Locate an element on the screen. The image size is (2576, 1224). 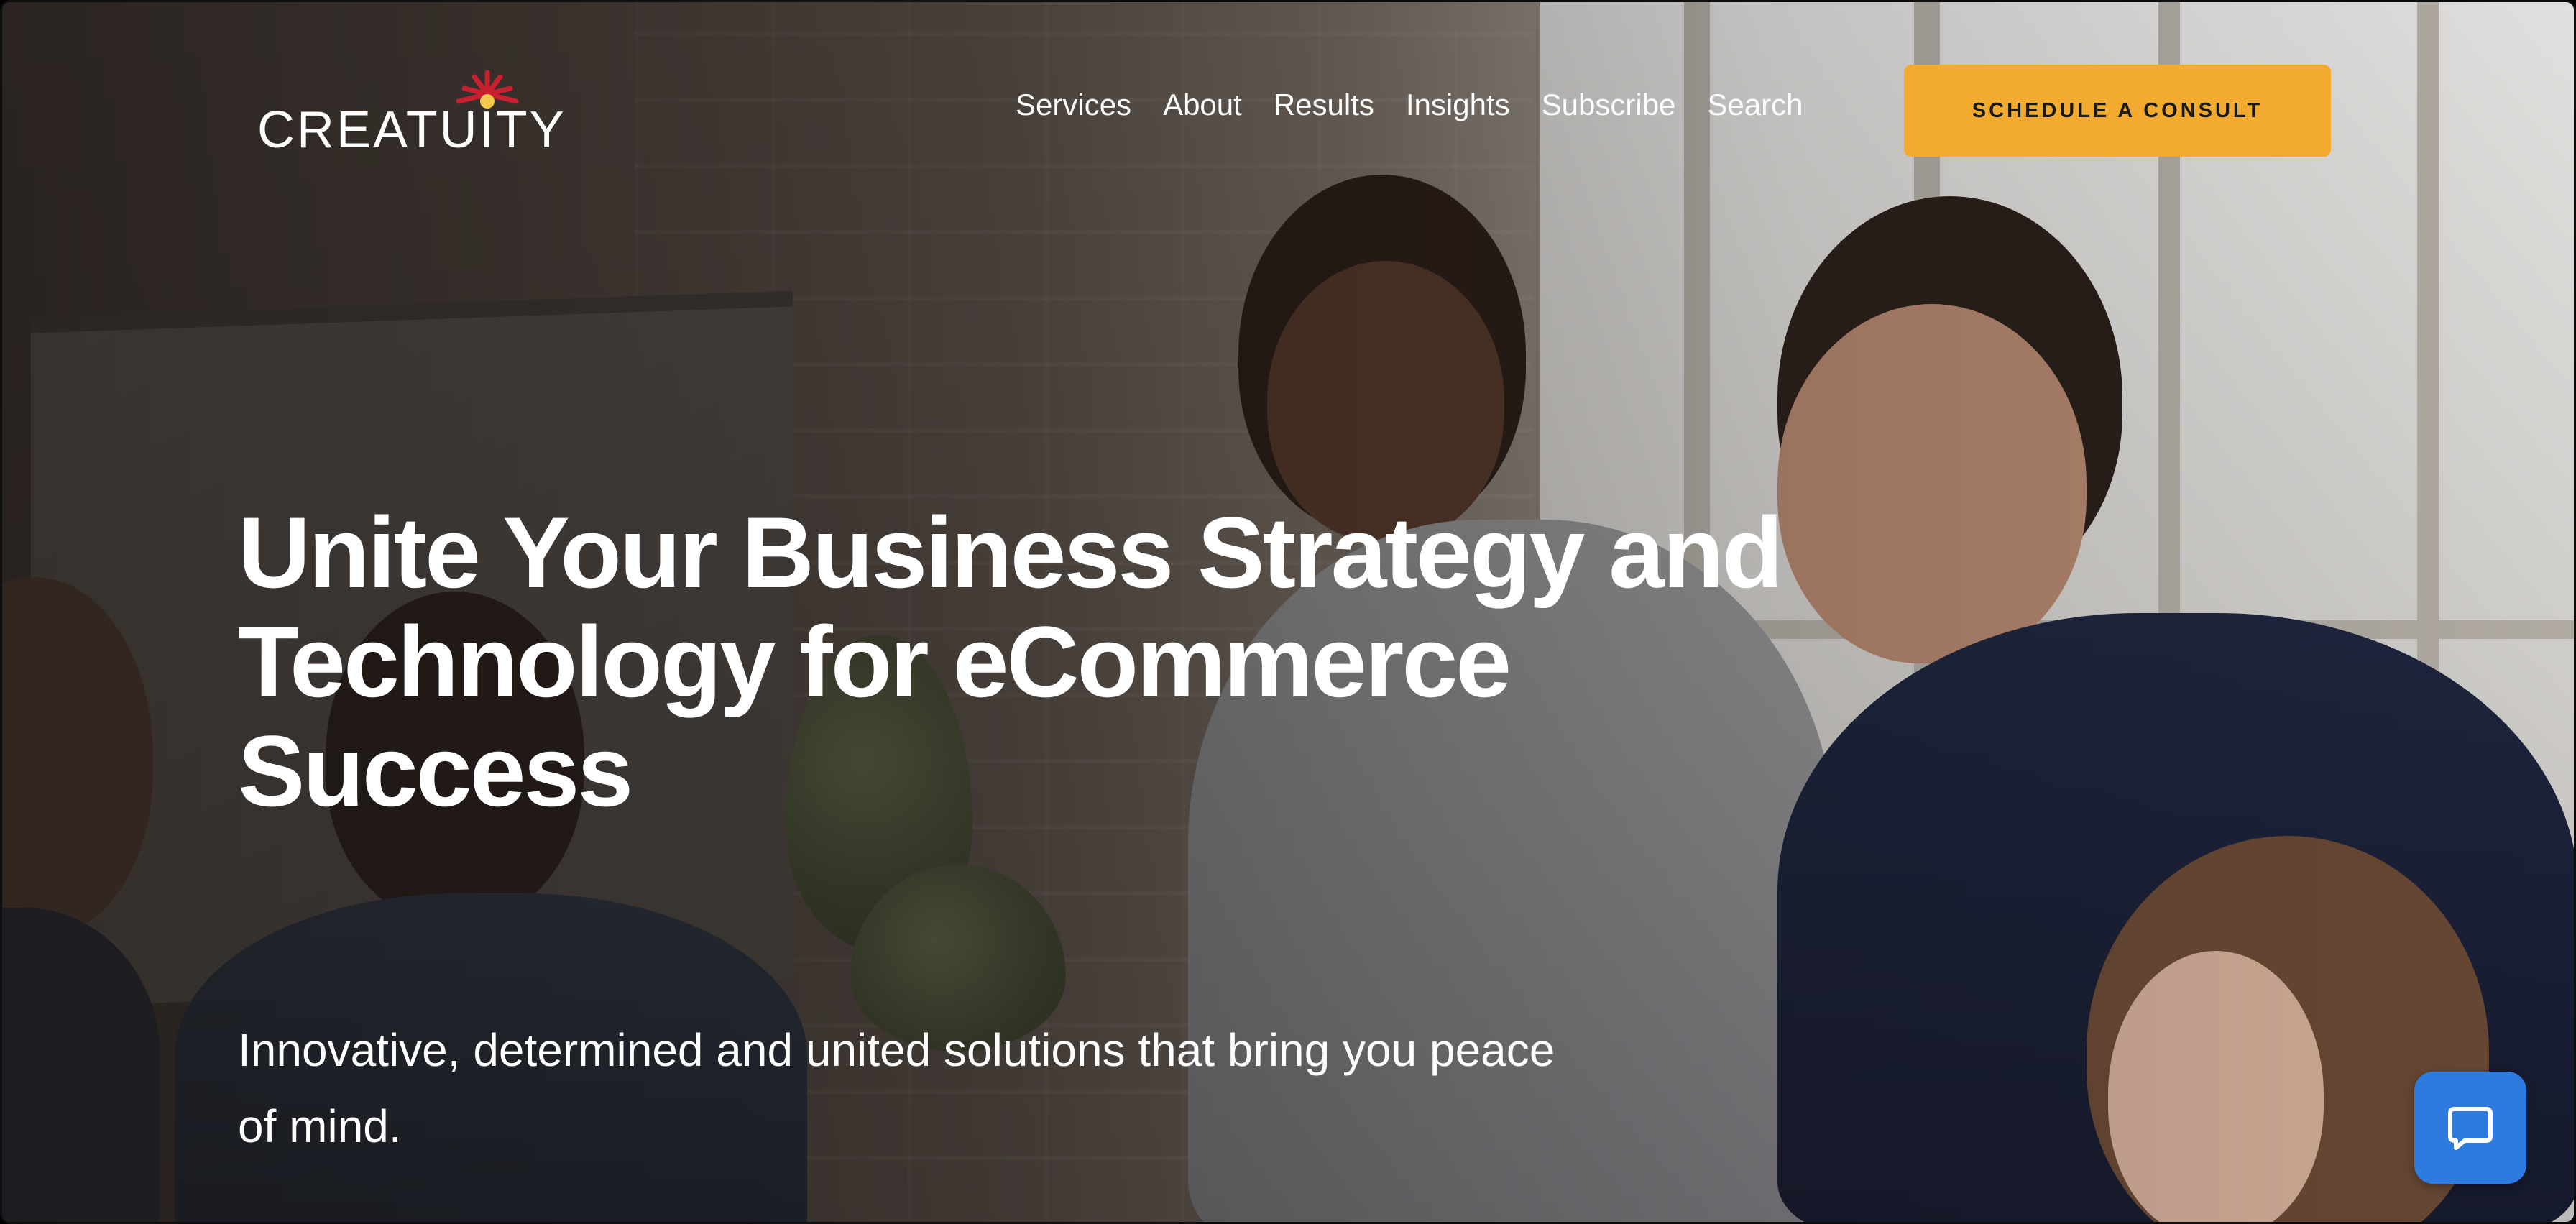
chat-bubble-icon is located at coordinates (2470, 1128).